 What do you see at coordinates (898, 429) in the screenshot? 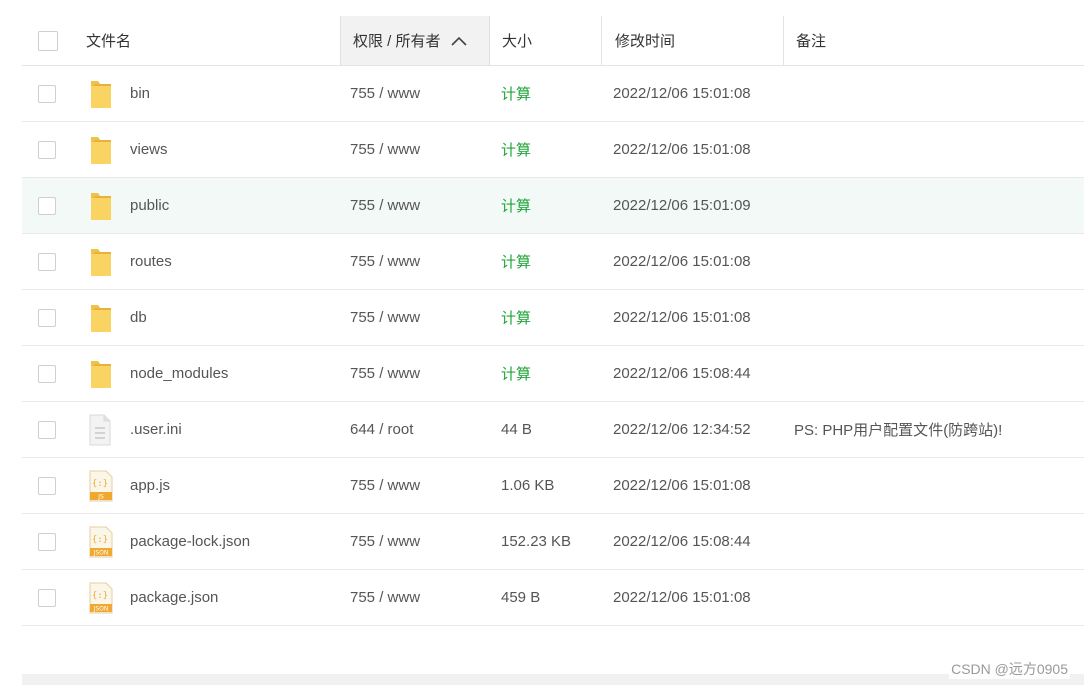
I see `file-remark: PS: PHP用户配置文件(防跨站)!` at bounding box center [898, 429].